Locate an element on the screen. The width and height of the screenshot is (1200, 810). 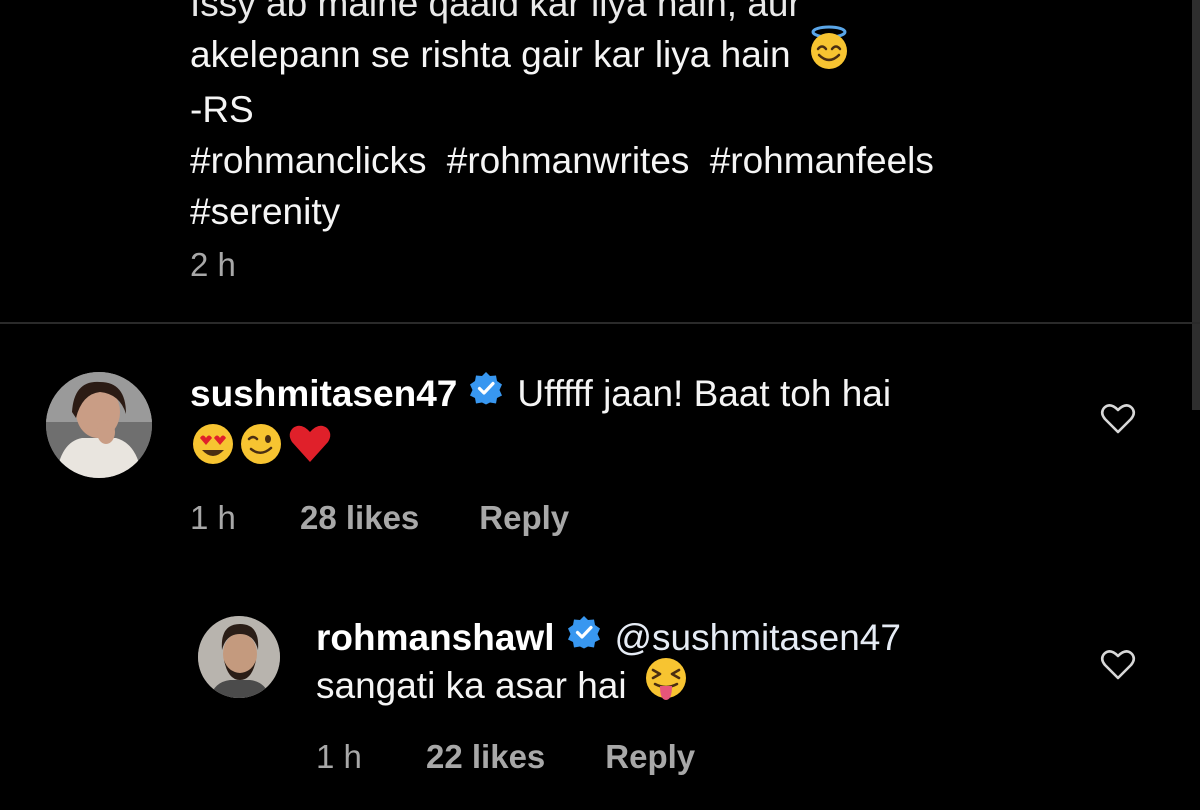
comment-text-line: sangati ka asar hai is located at coordinates (696, 686).